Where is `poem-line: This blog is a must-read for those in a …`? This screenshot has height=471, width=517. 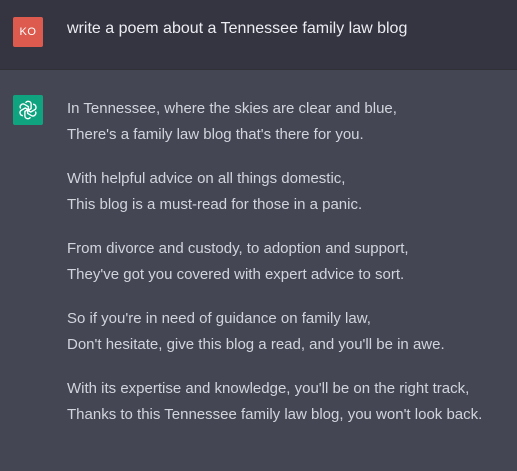
poem-line: This blog is a must-read for those in a … is located at coordinates (215, 204).